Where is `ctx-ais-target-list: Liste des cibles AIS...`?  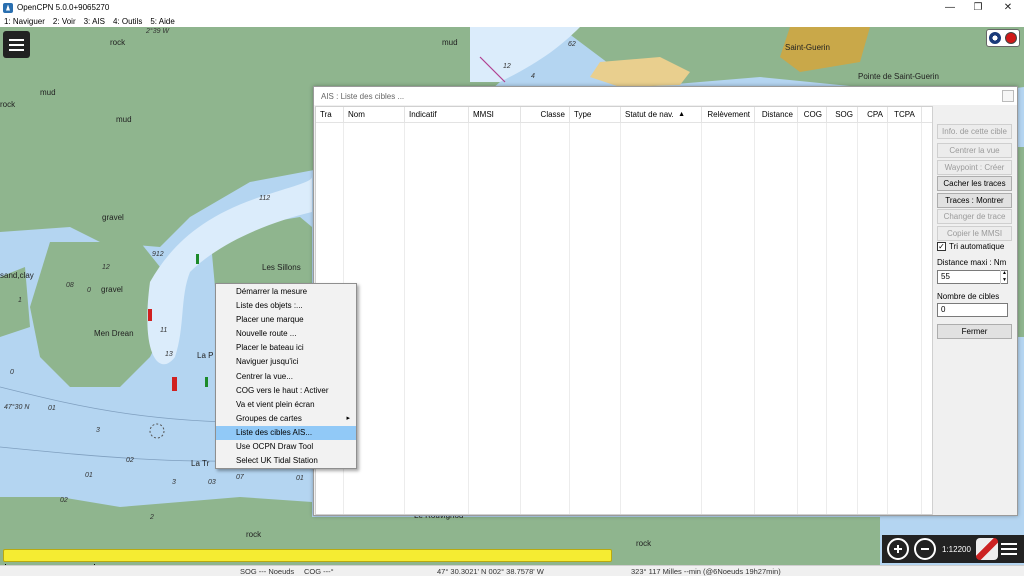 ctx-ais-target-list: Liste des cibles AIS... is located at coordinates (286, 433).